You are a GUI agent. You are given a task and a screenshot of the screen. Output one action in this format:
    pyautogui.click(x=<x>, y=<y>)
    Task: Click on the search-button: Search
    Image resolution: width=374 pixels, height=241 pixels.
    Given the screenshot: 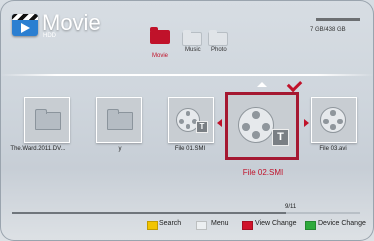 What is the action you would take?
    pyautogui.click(x=170, y=223)
    